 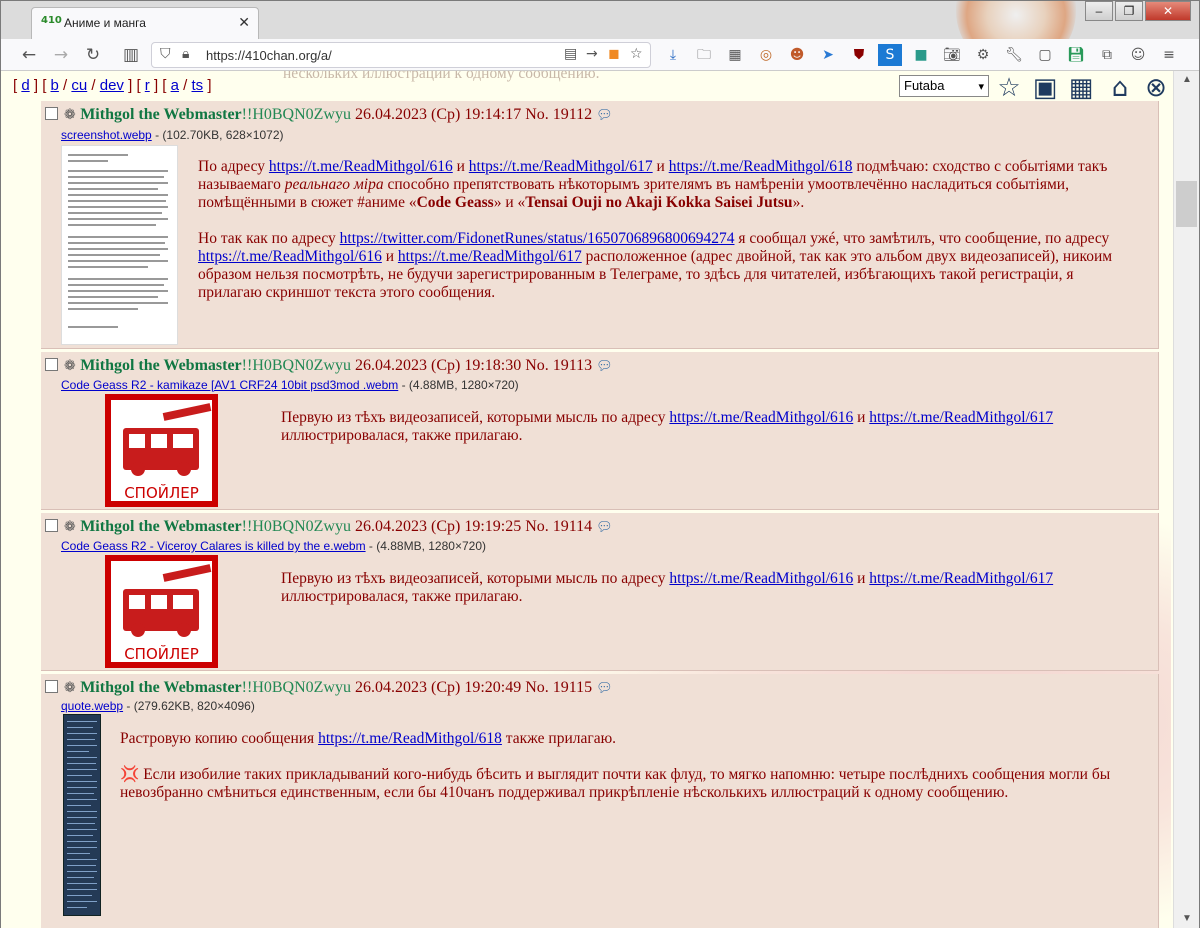 I want to click on maximize-button: ❐, so click(x=1129, y=11).